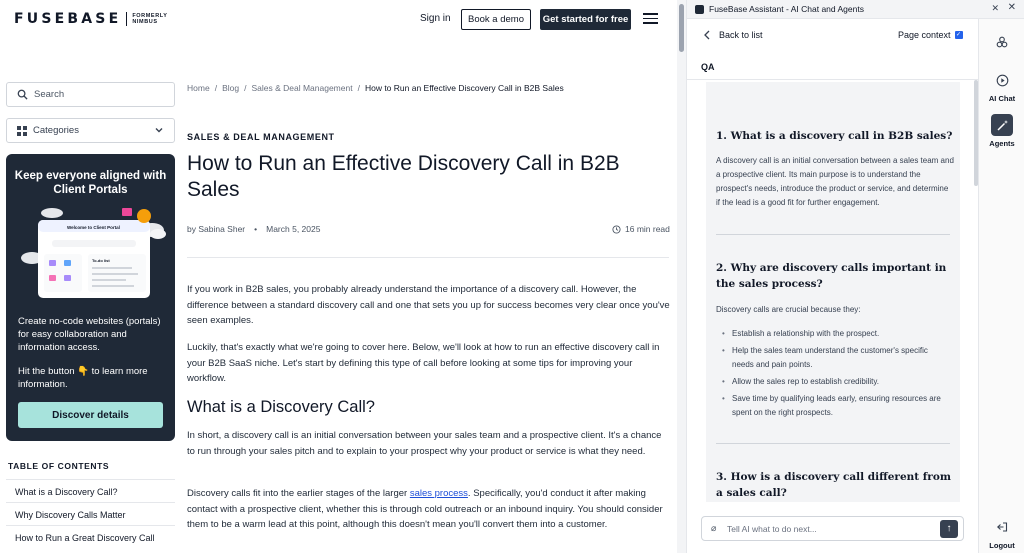 The height and width of the screenshot is (553, 1024). I want to click on chevron-left-icon, so click(707, 35).